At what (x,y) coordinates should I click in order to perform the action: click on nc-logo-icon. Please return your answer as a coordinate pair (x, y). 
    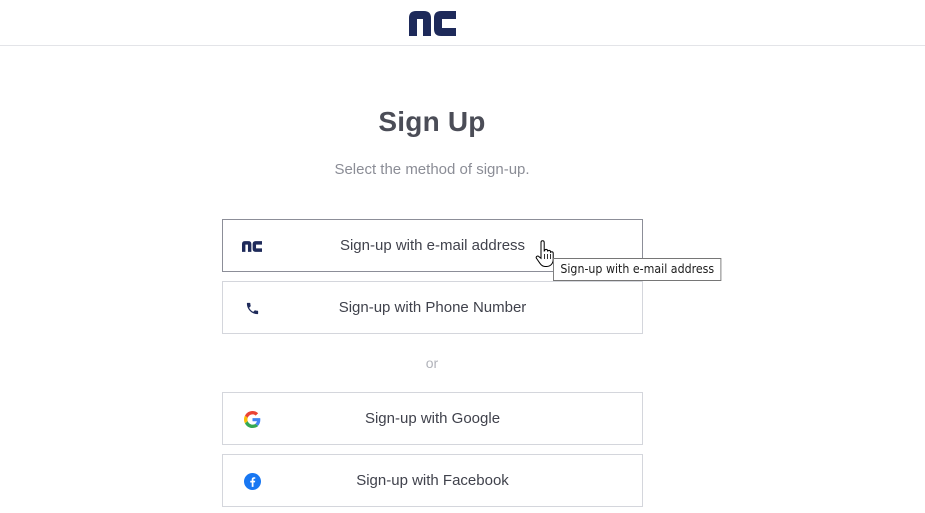
    Looking at the image, I should click on (432, 23).